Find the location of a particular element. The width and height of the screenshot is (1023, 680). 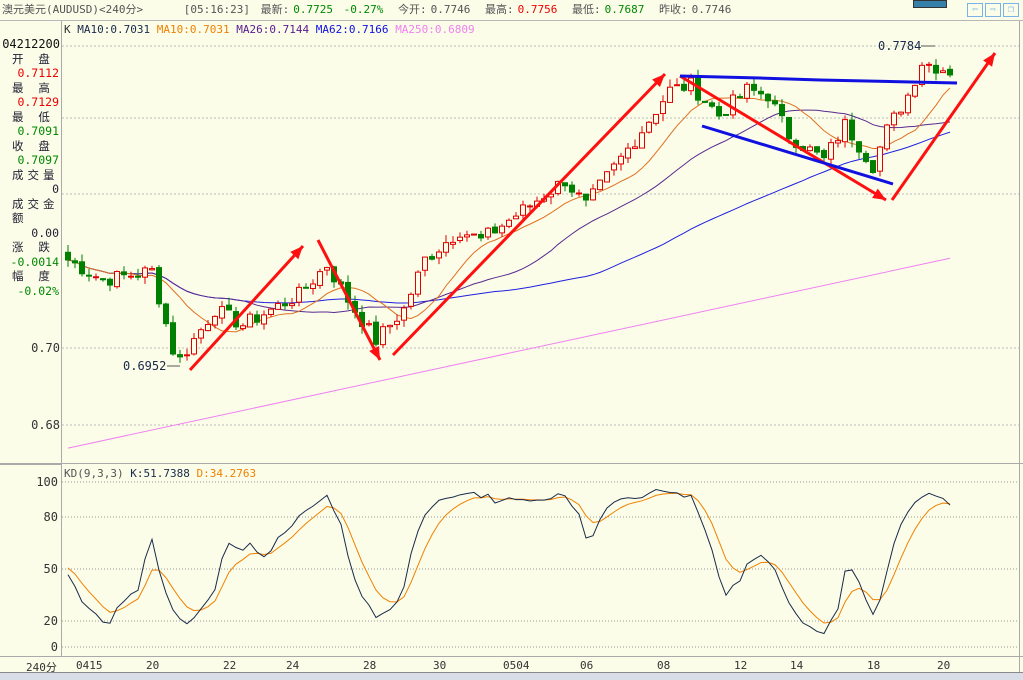

min-price-label: 0.6952 is located at coordinates (144, 366).